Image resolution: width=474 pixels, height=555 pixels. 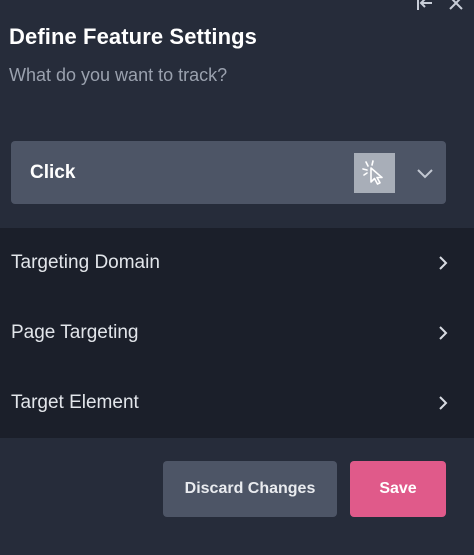 What do you see at coordinates (53, 172) in the screenshot?
I see `tracking-type-value: Click` at bounding box center [53, 172].